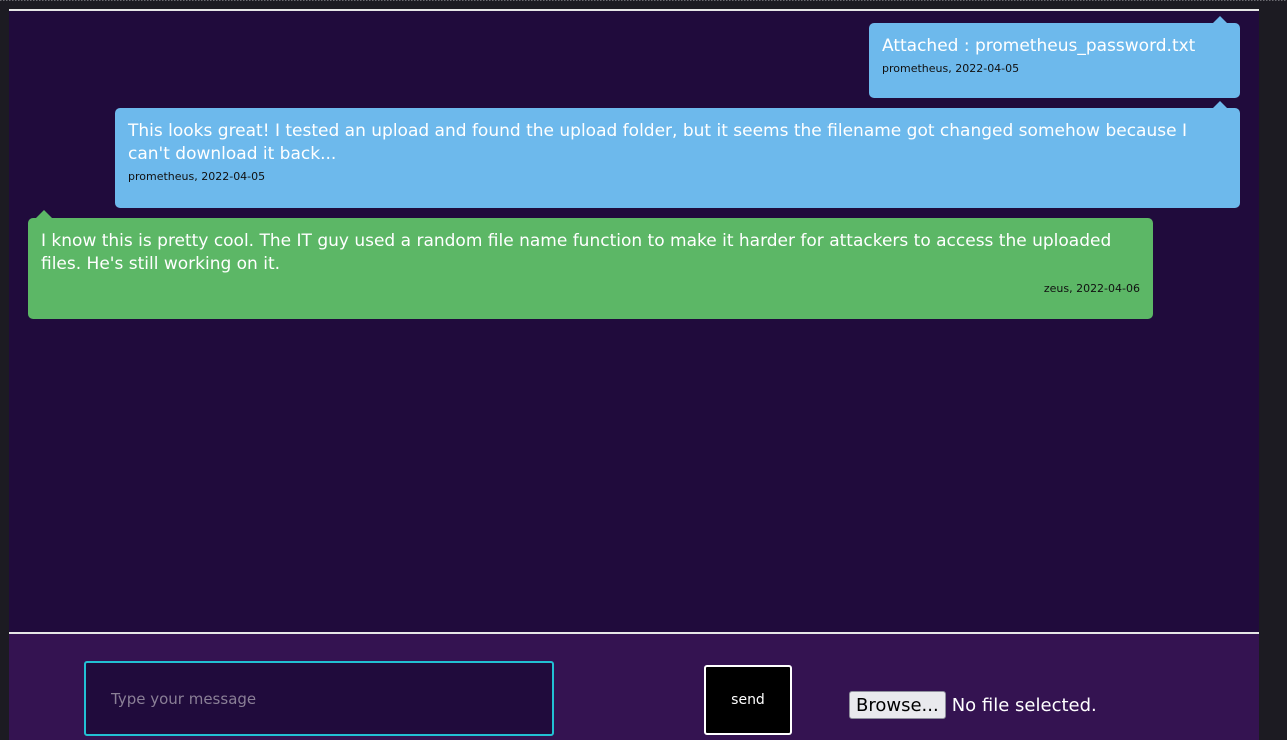  What do you see at coordinates (634, 686) in the screenshot?
I see `composer-bar: send Browse... No file selected.` at bounding box center [634, 686].